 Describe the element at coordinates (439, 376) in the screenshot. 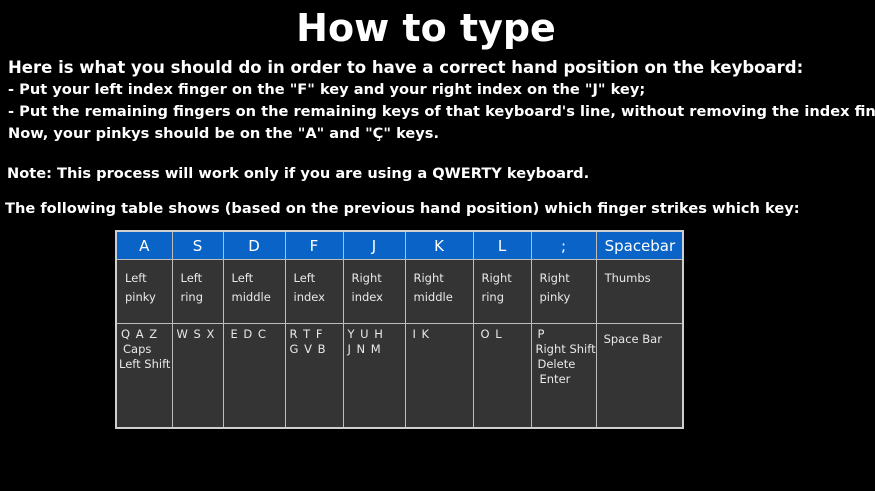

I see `keys-cell: I K` at that location.